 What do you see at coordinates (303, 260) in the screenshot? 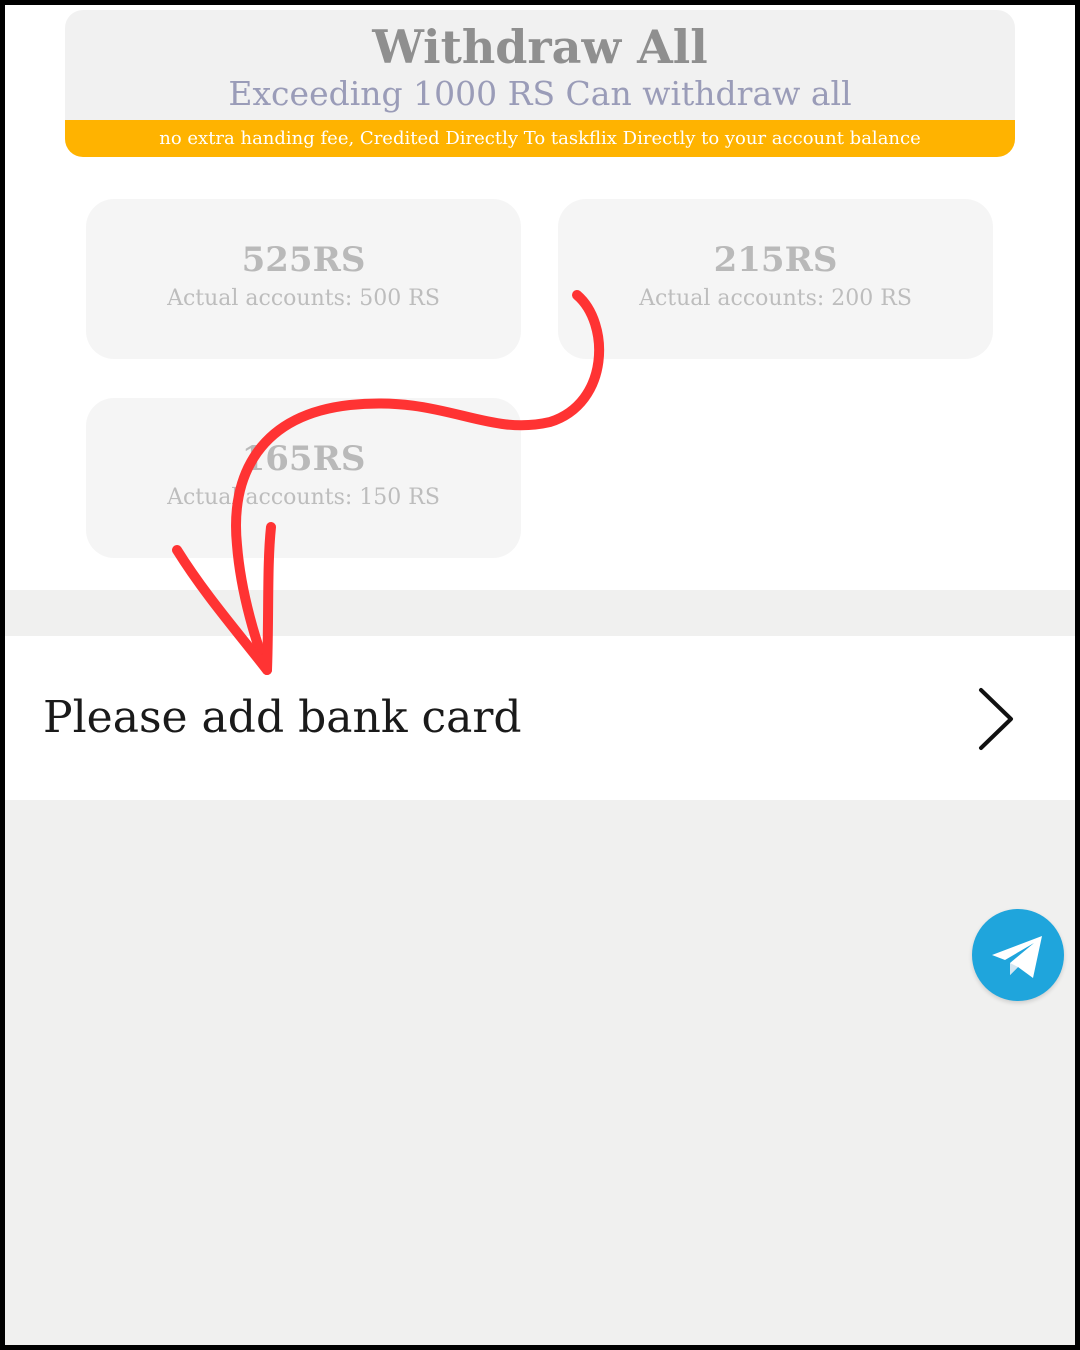
I see `amount-value: 525RS` at bounding box center [303, 260].